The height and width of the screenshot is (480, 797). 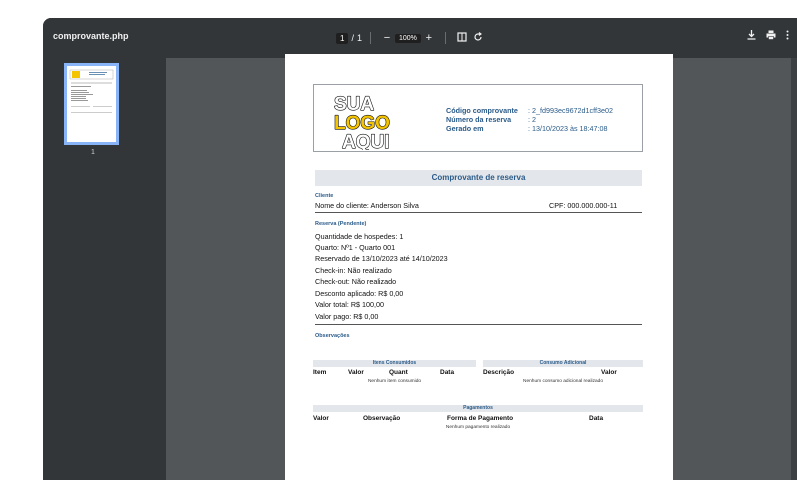 I want to click on gerado-value: : 13/10/2023 às 18:47:08, so click(x=568, y=128).